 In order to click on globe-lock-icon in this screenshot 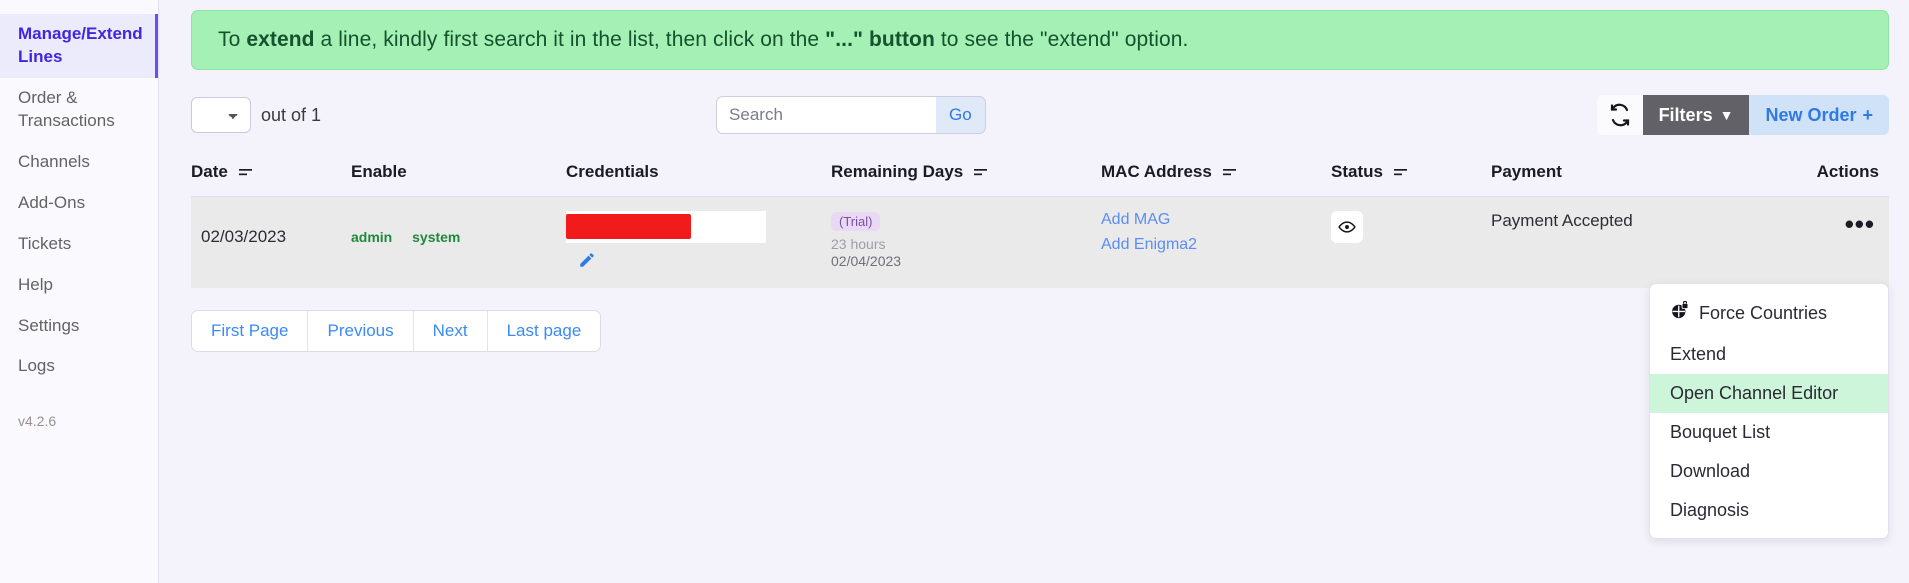, I will do `click(1680, 313)`.